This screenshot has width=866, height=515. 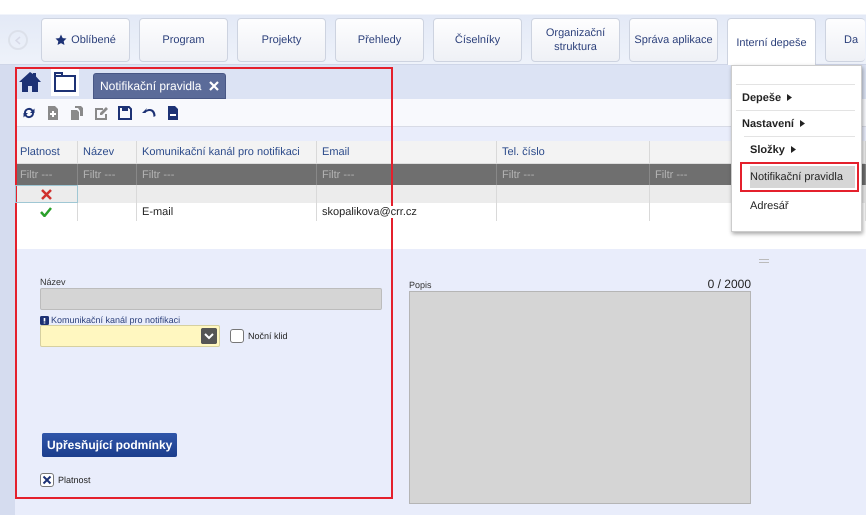 I want to click on checkbox-label: Platnost, so click(x=74, y=480).